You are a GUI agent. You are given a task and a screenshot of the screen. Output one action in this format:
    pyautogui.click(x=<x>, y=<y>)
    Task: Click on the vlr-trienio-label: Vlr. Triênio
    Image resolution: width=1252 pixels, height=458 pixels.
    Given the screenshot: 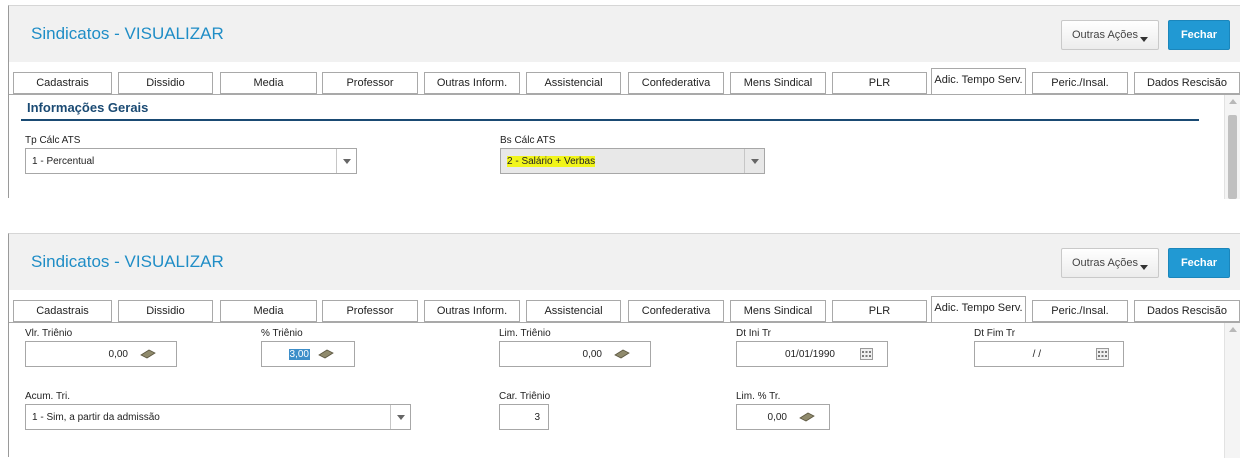 What is the action you would take?
    pyautogui.click(x=49, y=333)
    